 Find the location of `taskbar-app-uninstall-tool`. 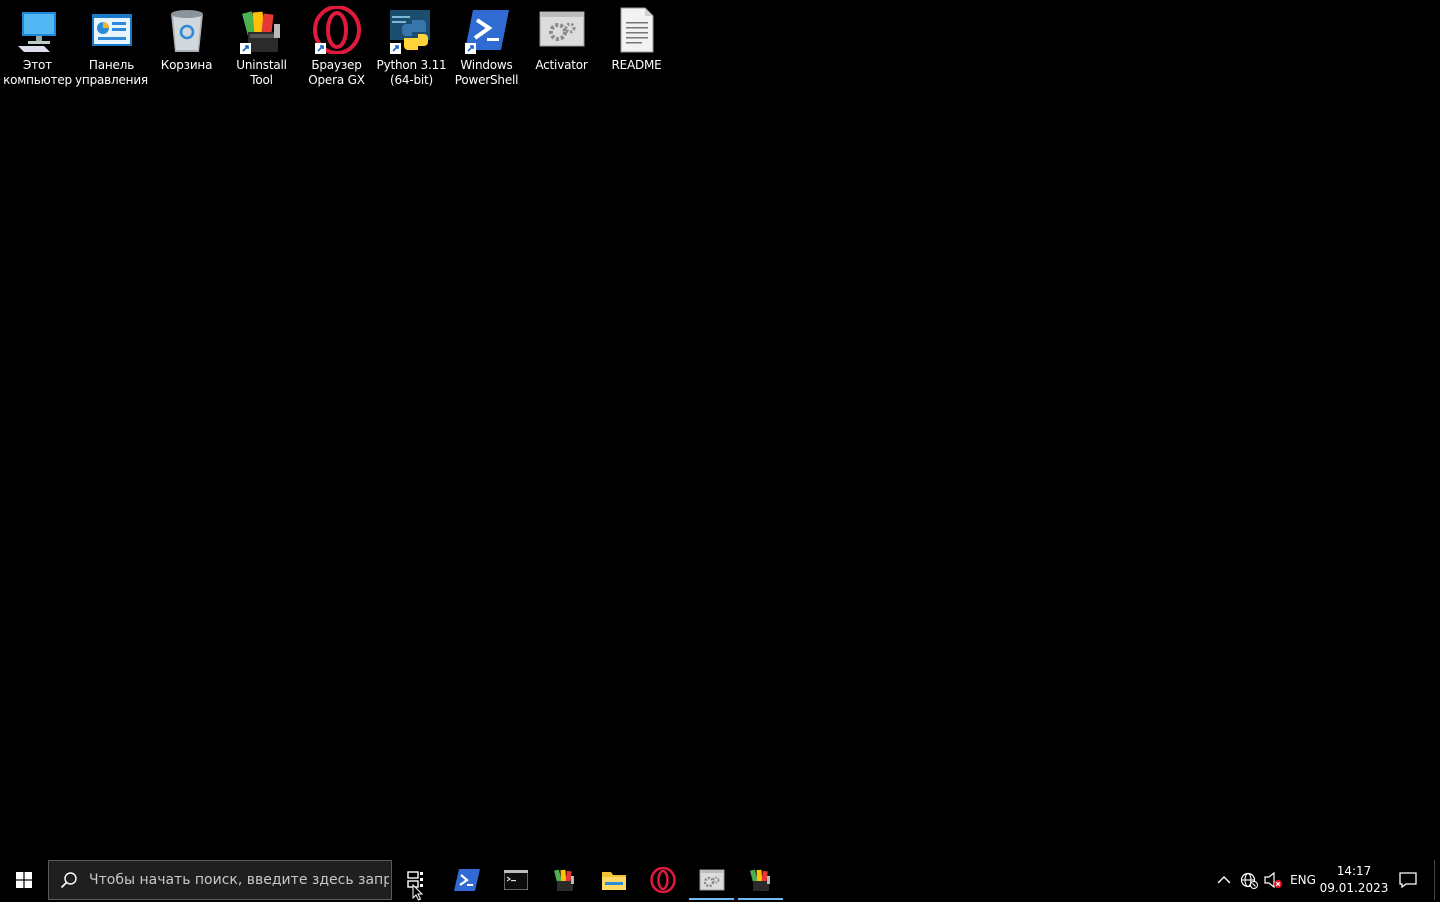

taskbar-app-uninstall-tool is located at coordinates (564, 880).